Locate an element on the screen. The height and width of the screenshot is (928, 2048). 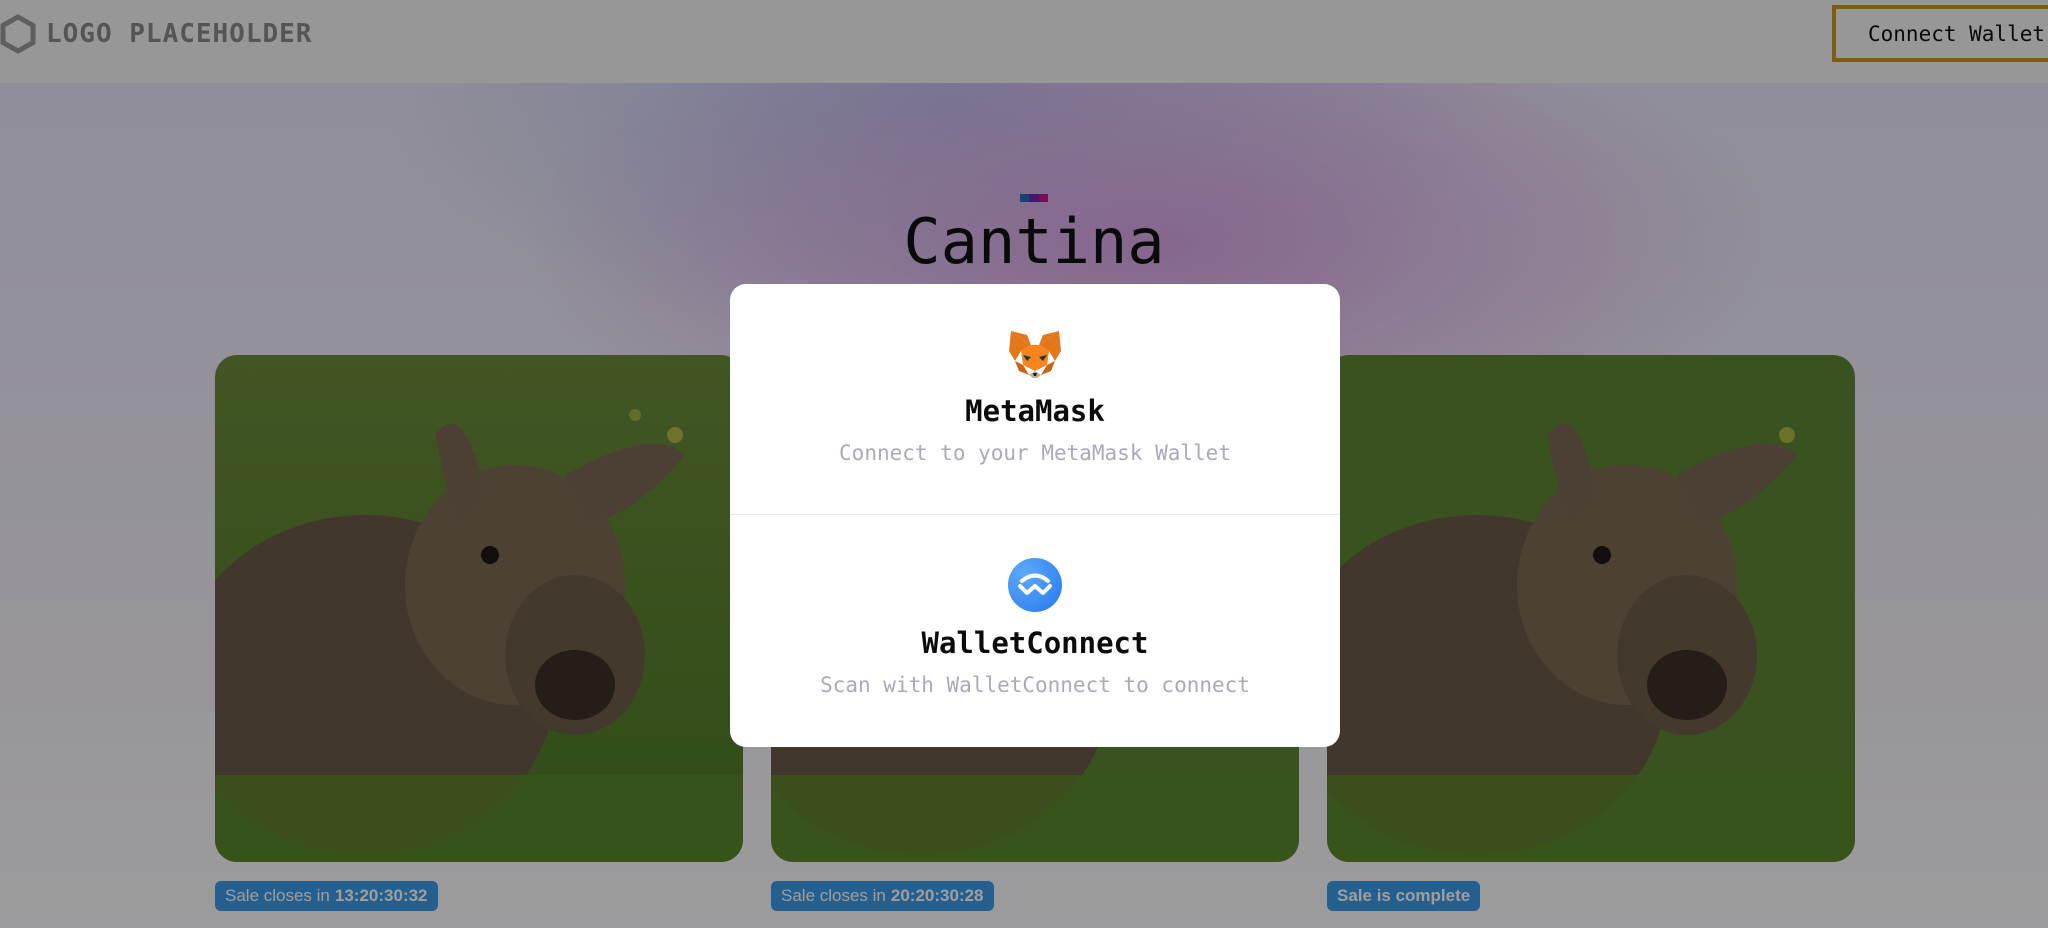
walletconnect-title: WalletConnect is located at coordinates (1035, 643).